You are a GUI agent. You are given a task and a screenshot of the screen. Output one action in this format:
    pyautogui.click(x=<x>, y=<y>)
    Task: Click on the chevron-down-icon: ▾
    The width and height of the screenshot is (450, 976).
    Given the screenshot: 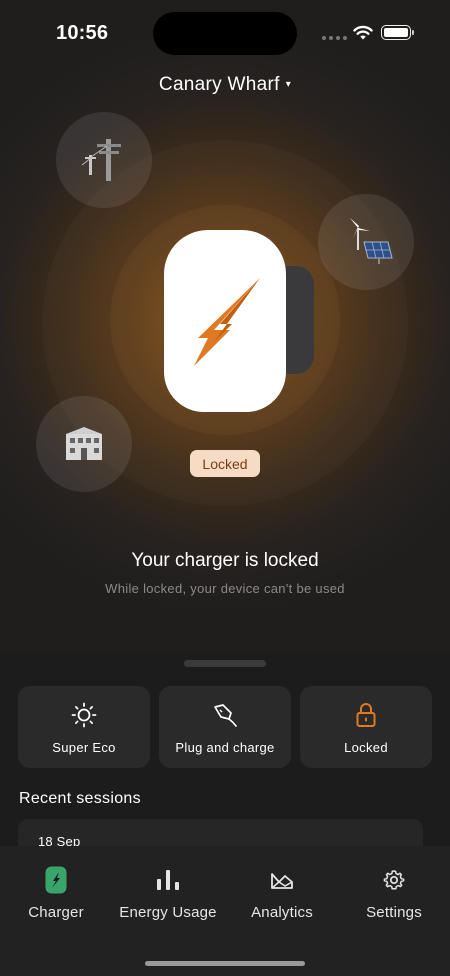 What is the action you would take?
    pyautogui.click(x=288, y=84)
    